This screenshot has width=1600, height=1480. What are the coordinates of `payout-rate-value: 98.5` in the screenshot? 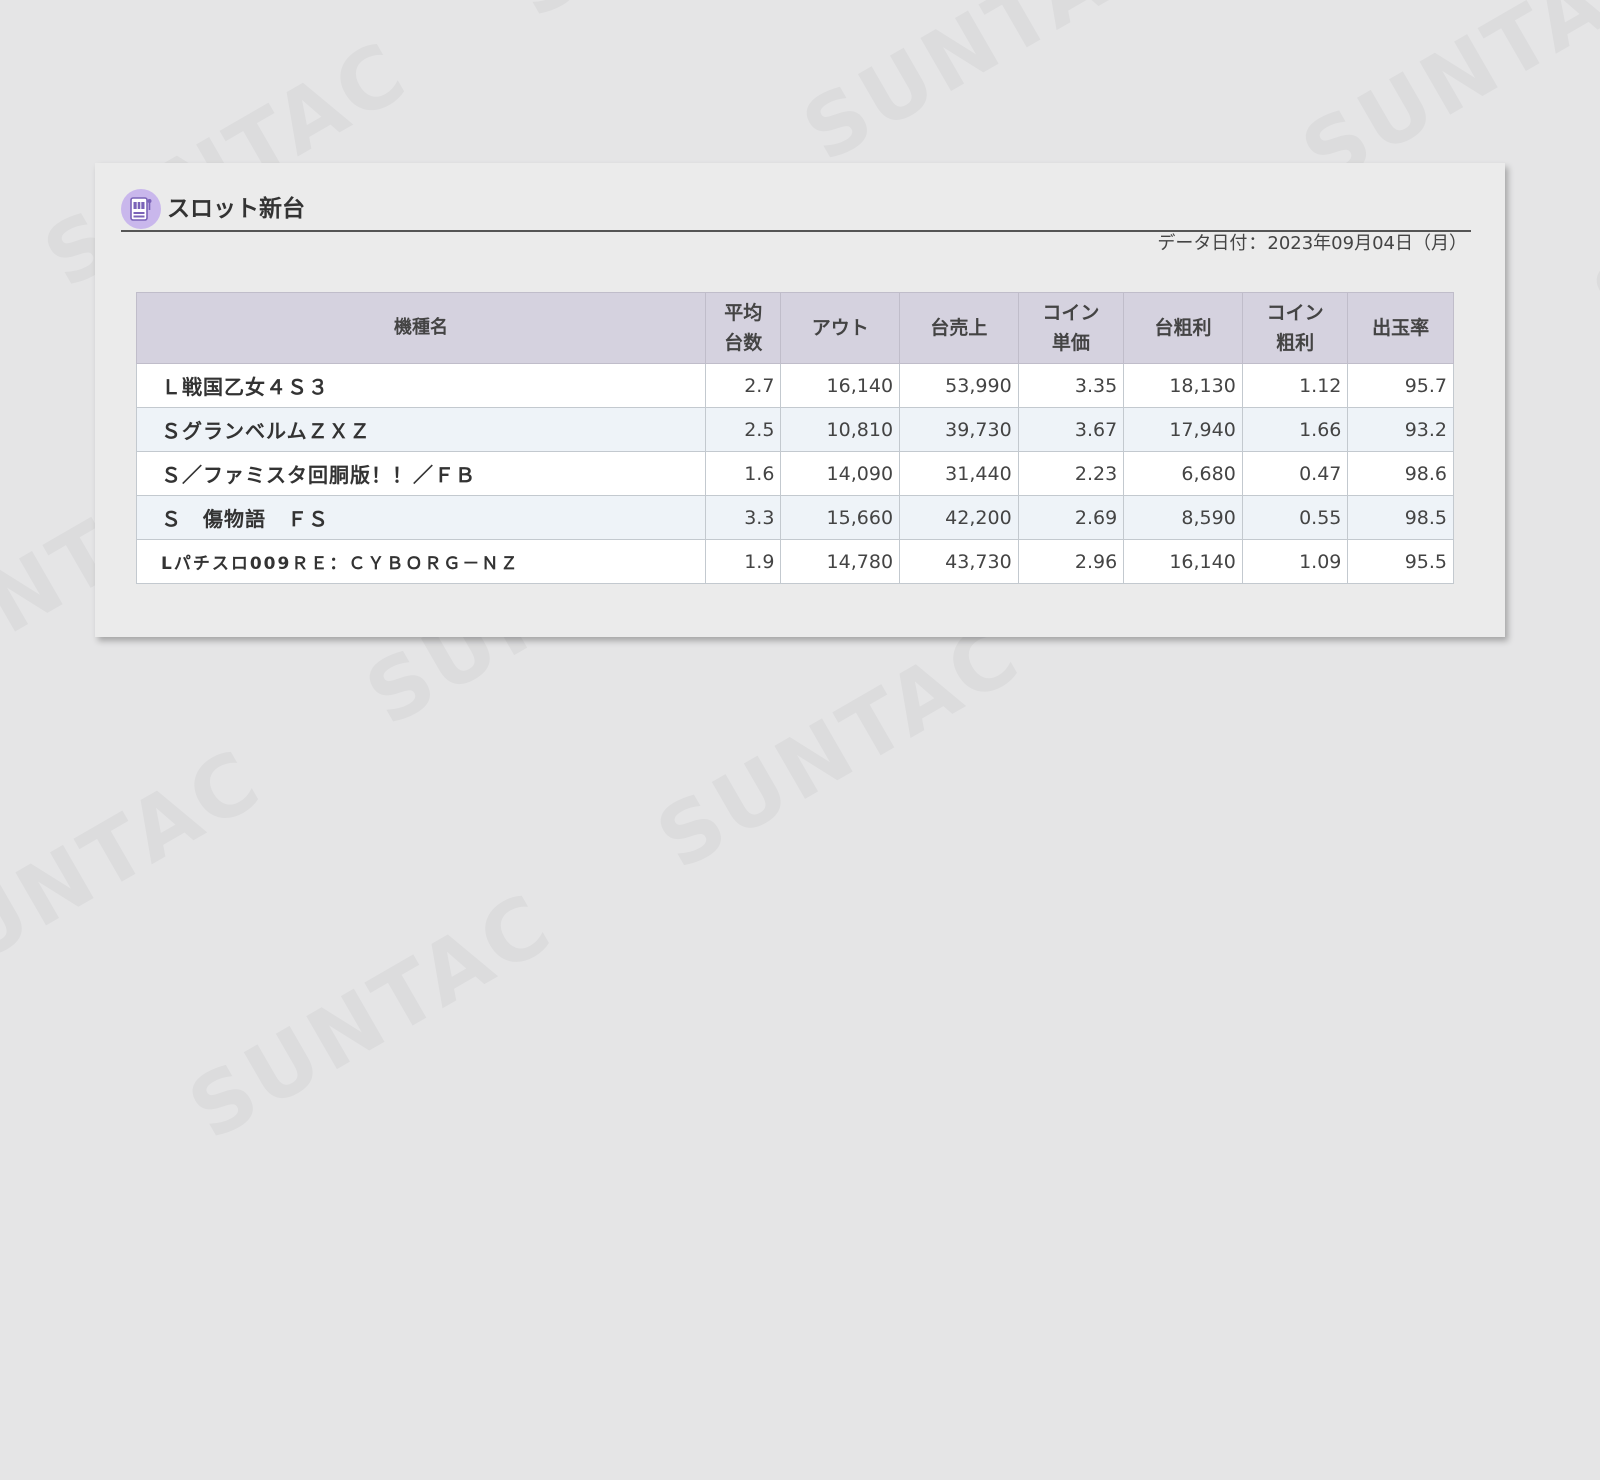 It's located at (1400, 517).